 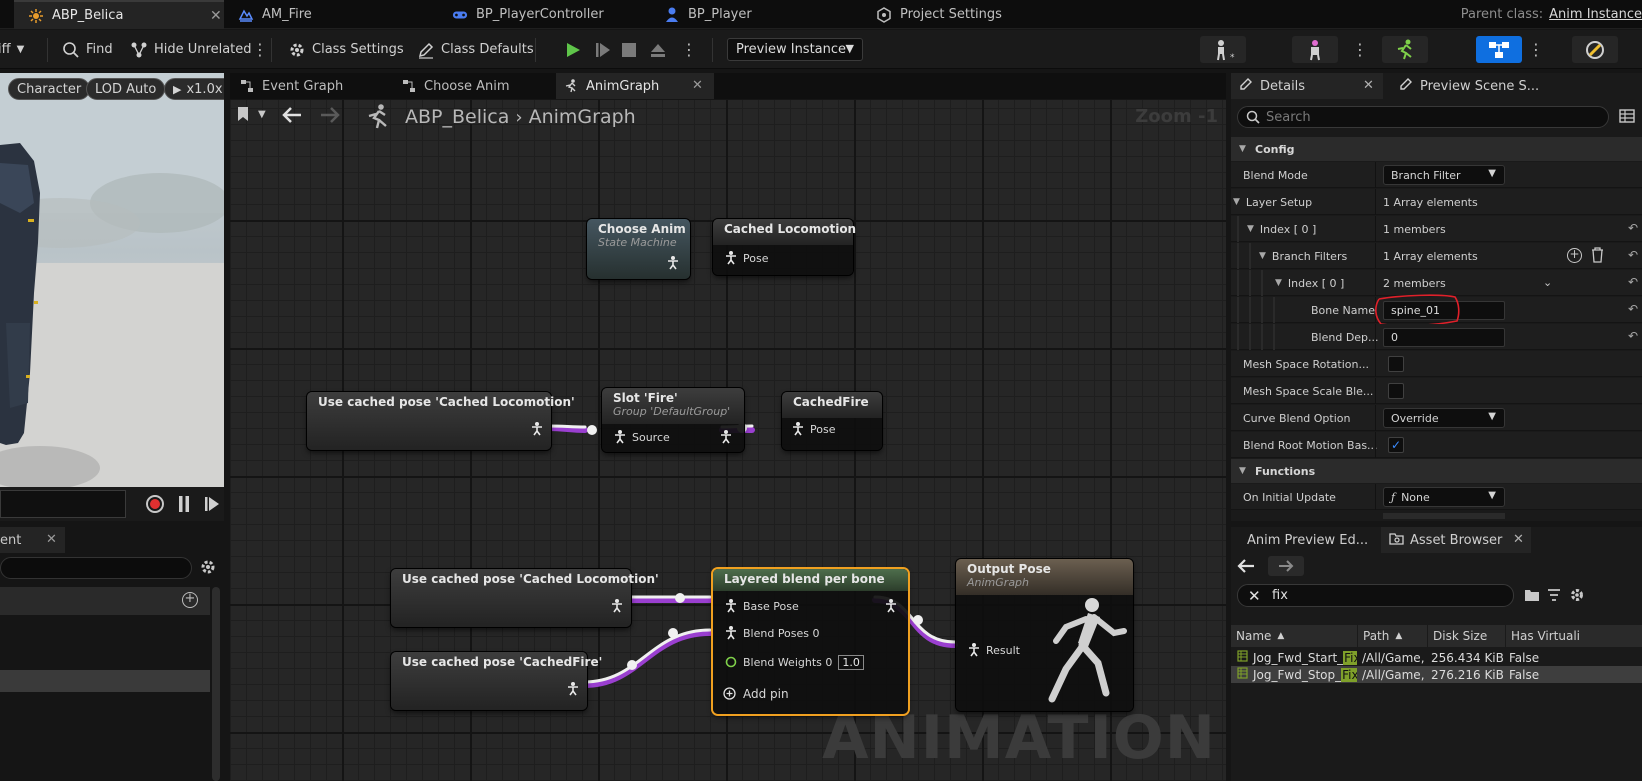 What do you see at coordinates (1444, 497) in the screenshot?
I see `initial-update-dropdown: ƒ None ▼` at bounding box center [1444, 497].